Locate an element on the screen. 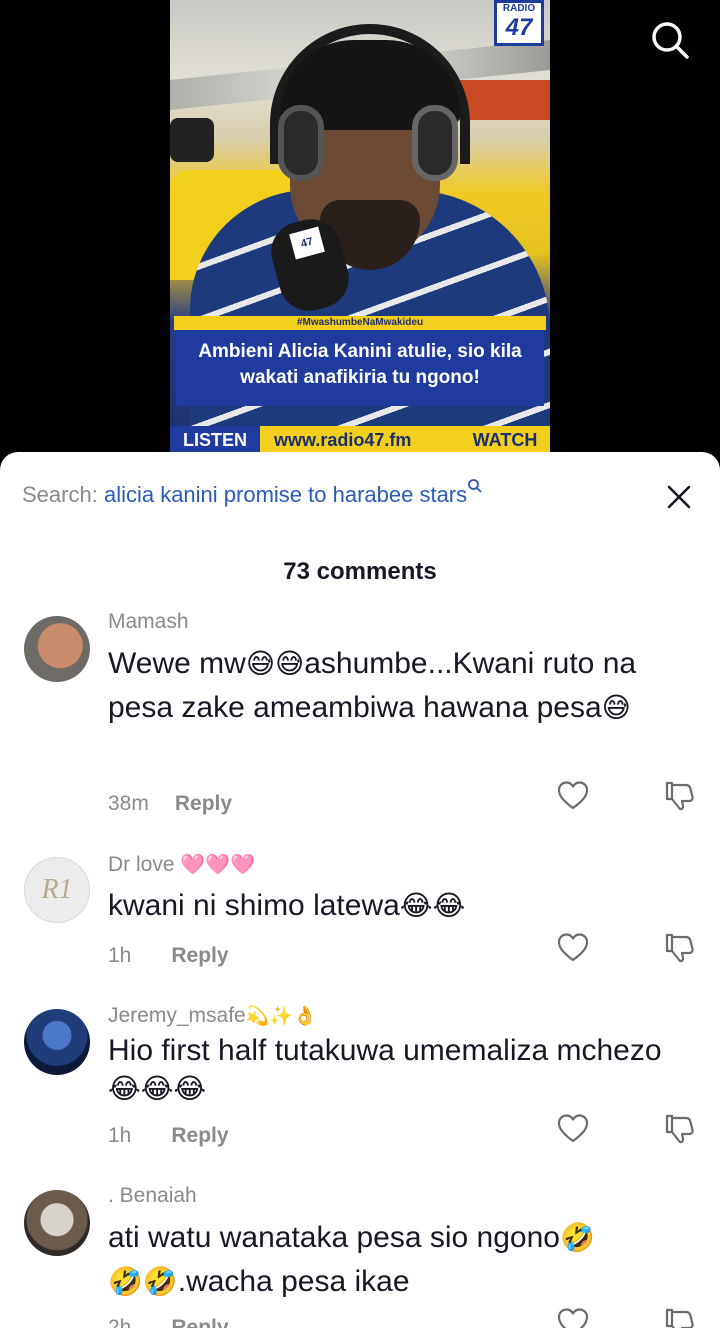  comment-username: Dr love 🩷🩷🩷 is located at coordinates (181, 864).